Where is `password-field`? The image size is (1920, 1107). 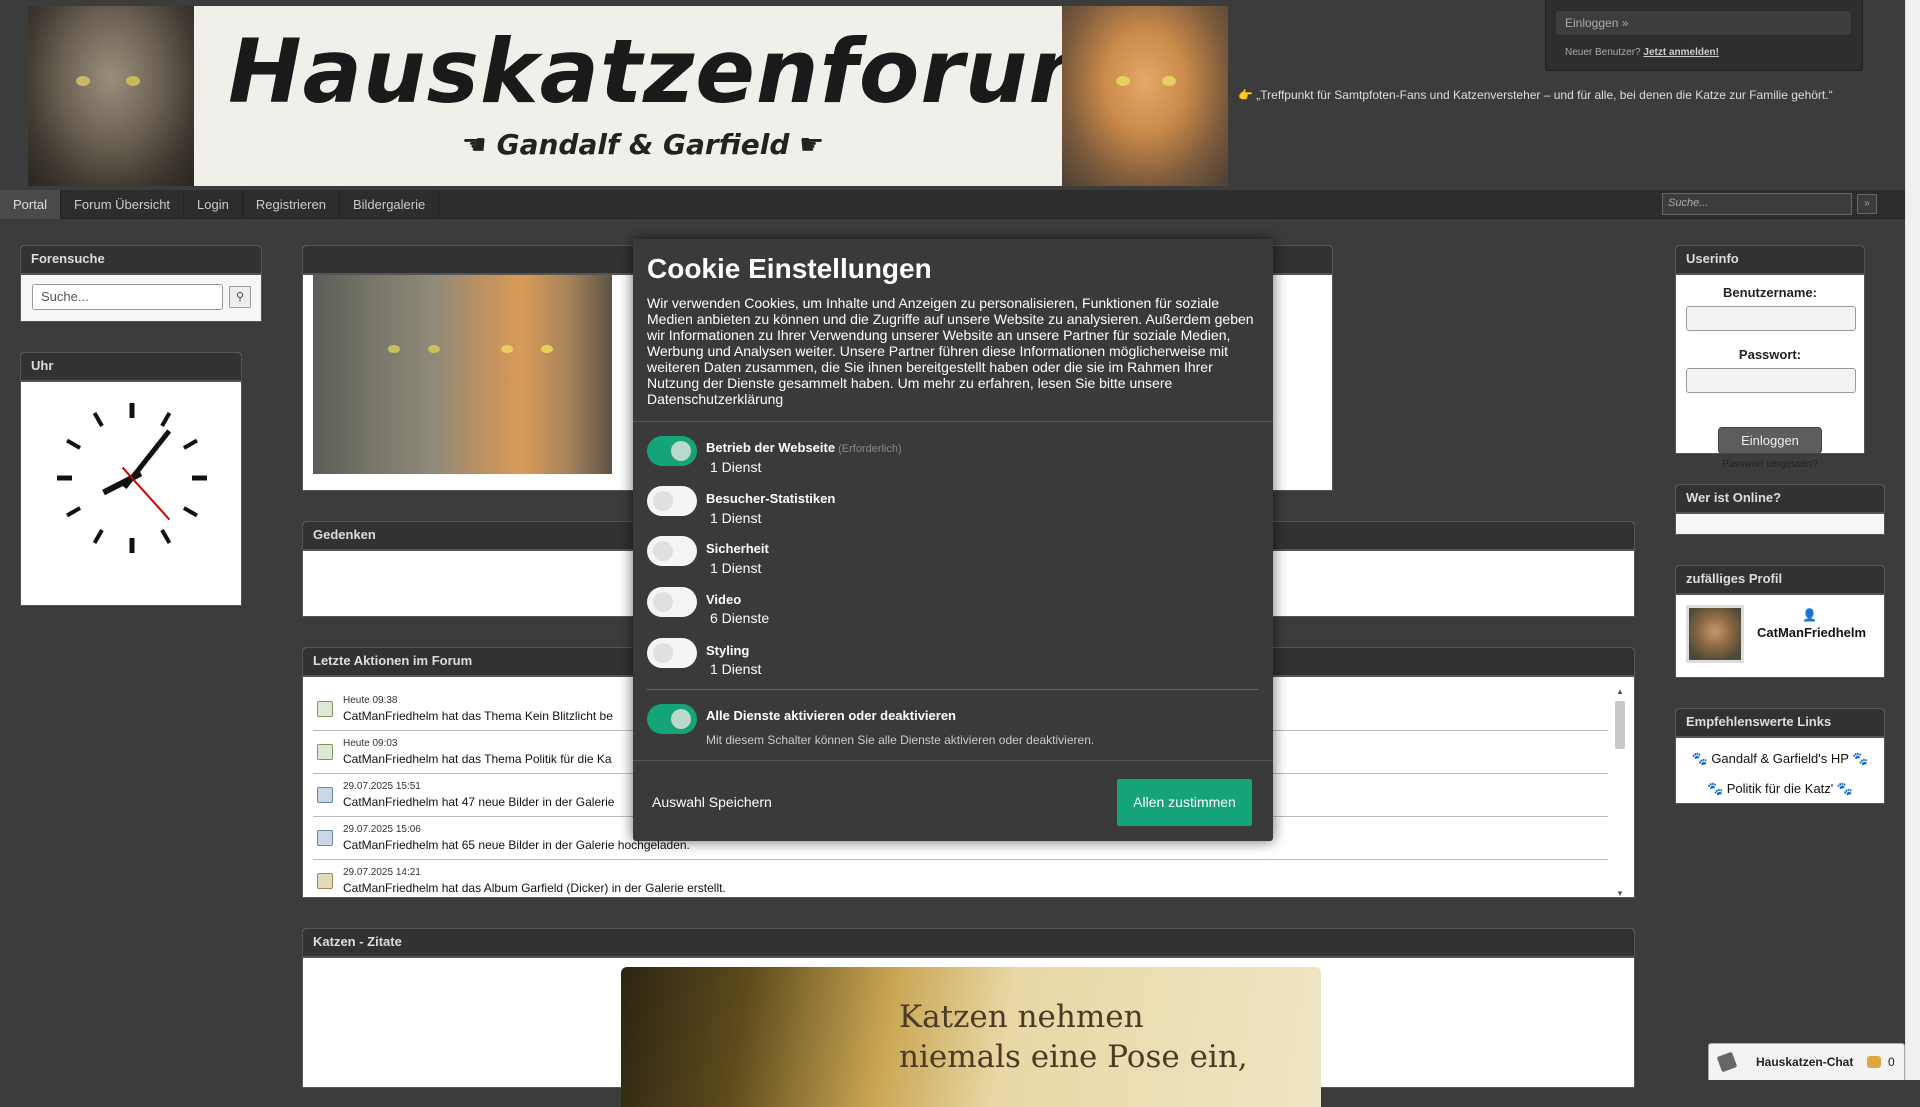
password-field is located at coordinates (1771, 380).